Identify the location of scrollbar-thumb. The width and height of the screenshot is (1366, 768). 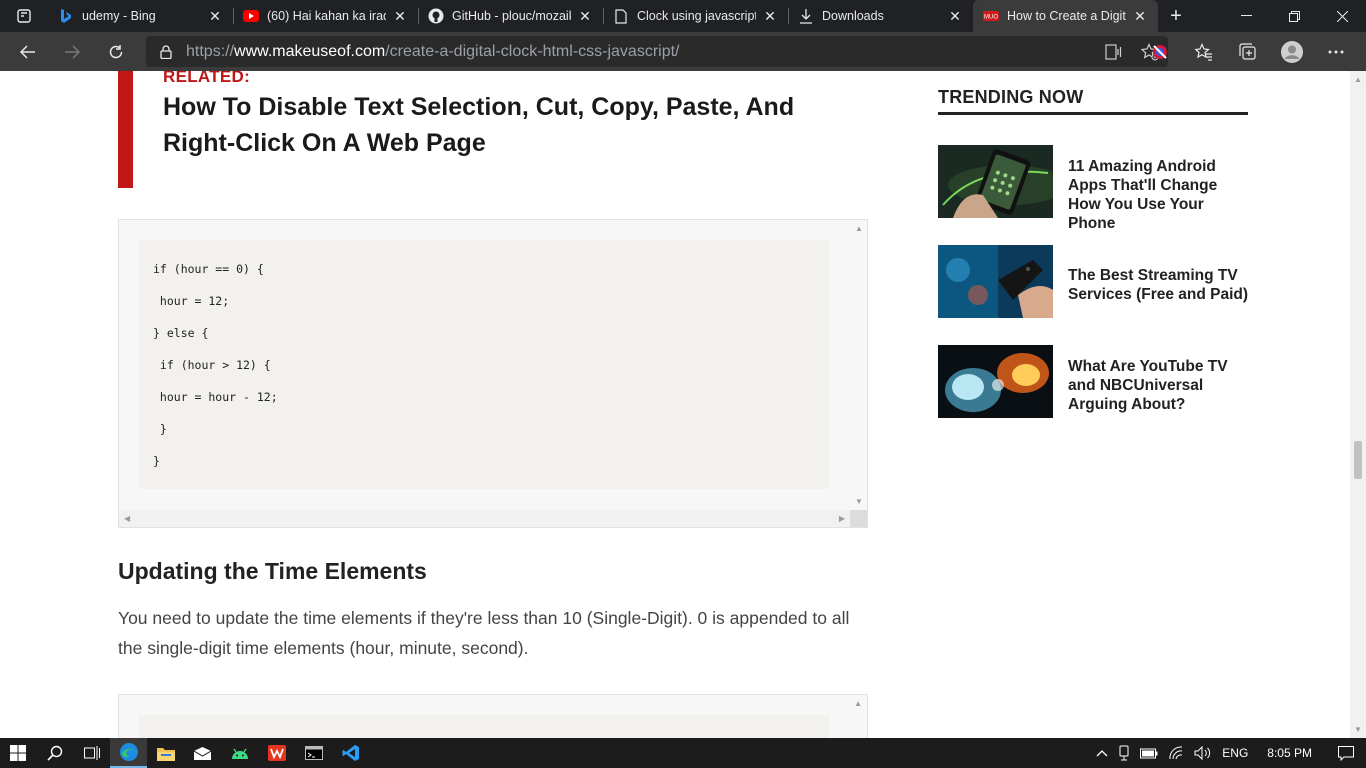
(1358, 460).